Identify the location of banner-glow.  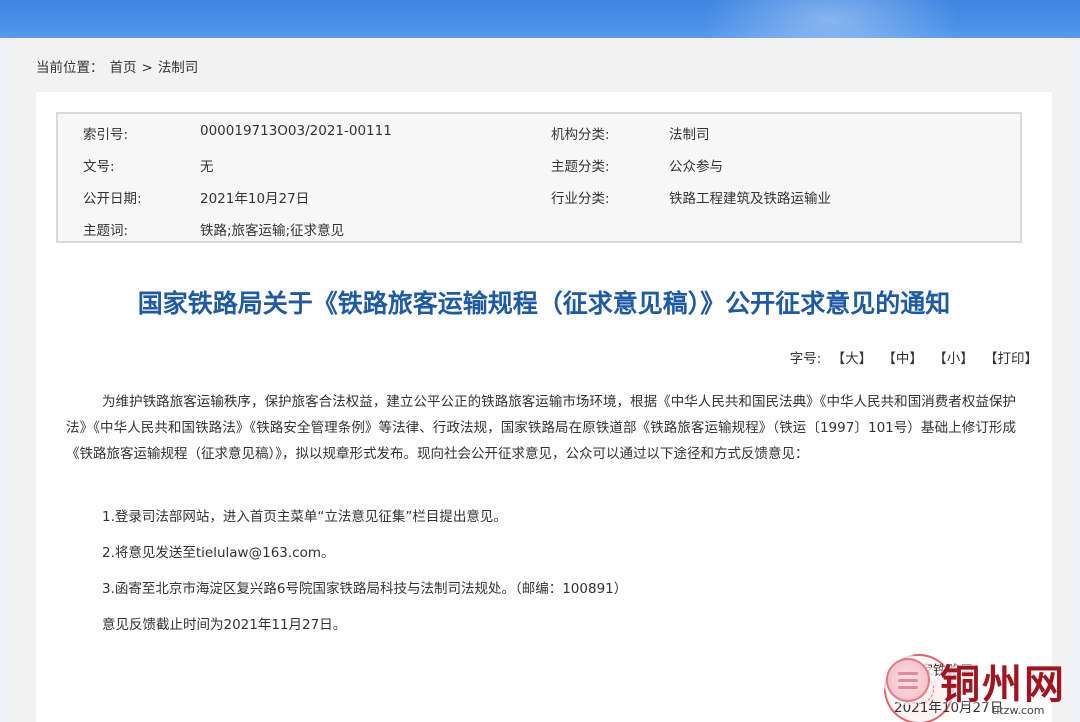
(830, 19).